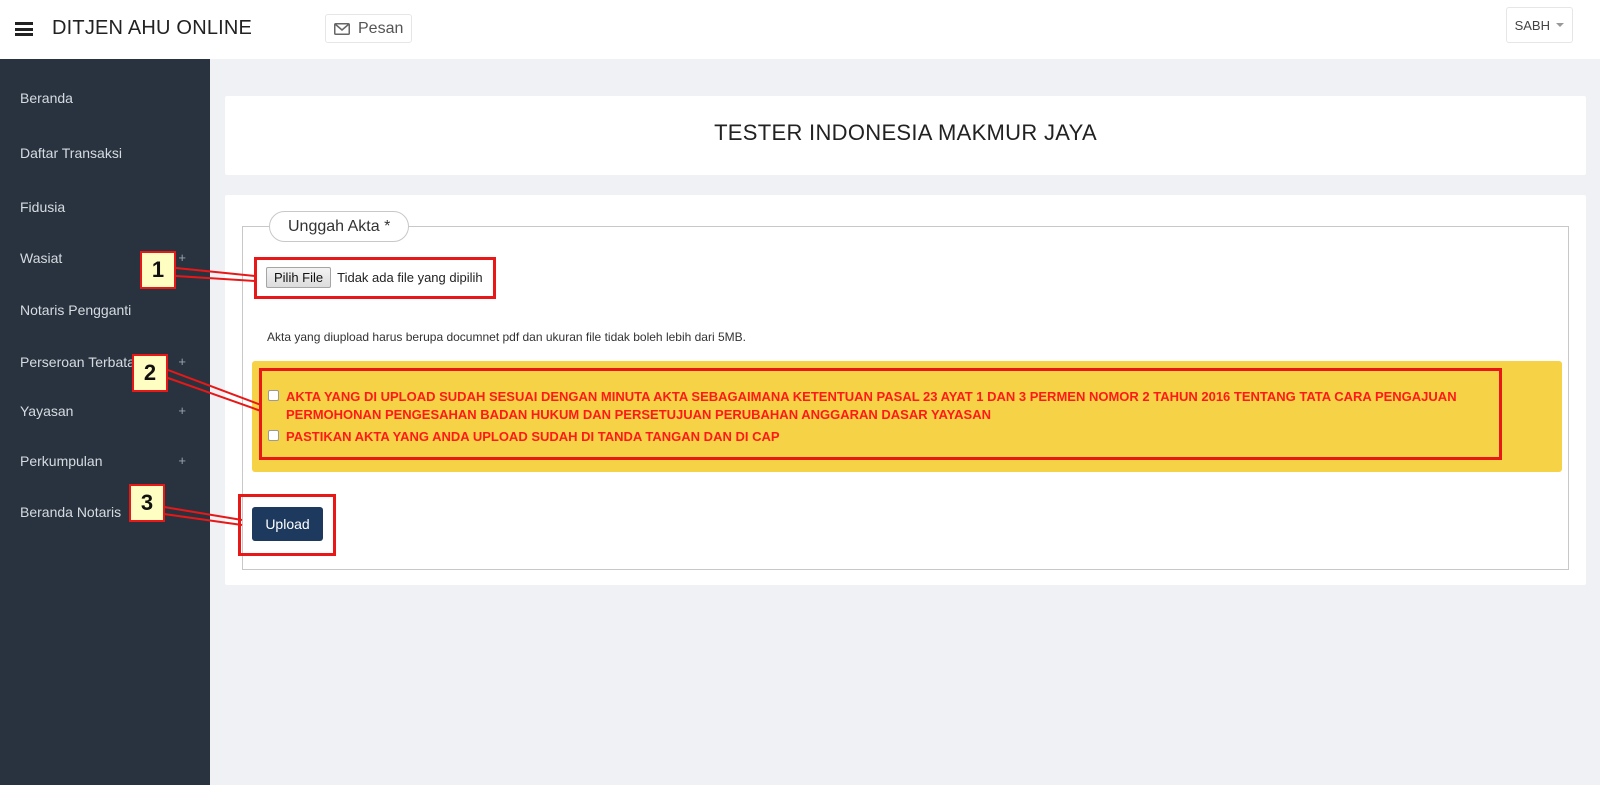  What do you see at coordinates (273, 395) in the screenshot?
I see `confirm-minuta-checkbox` at bounding box center [273, 395].